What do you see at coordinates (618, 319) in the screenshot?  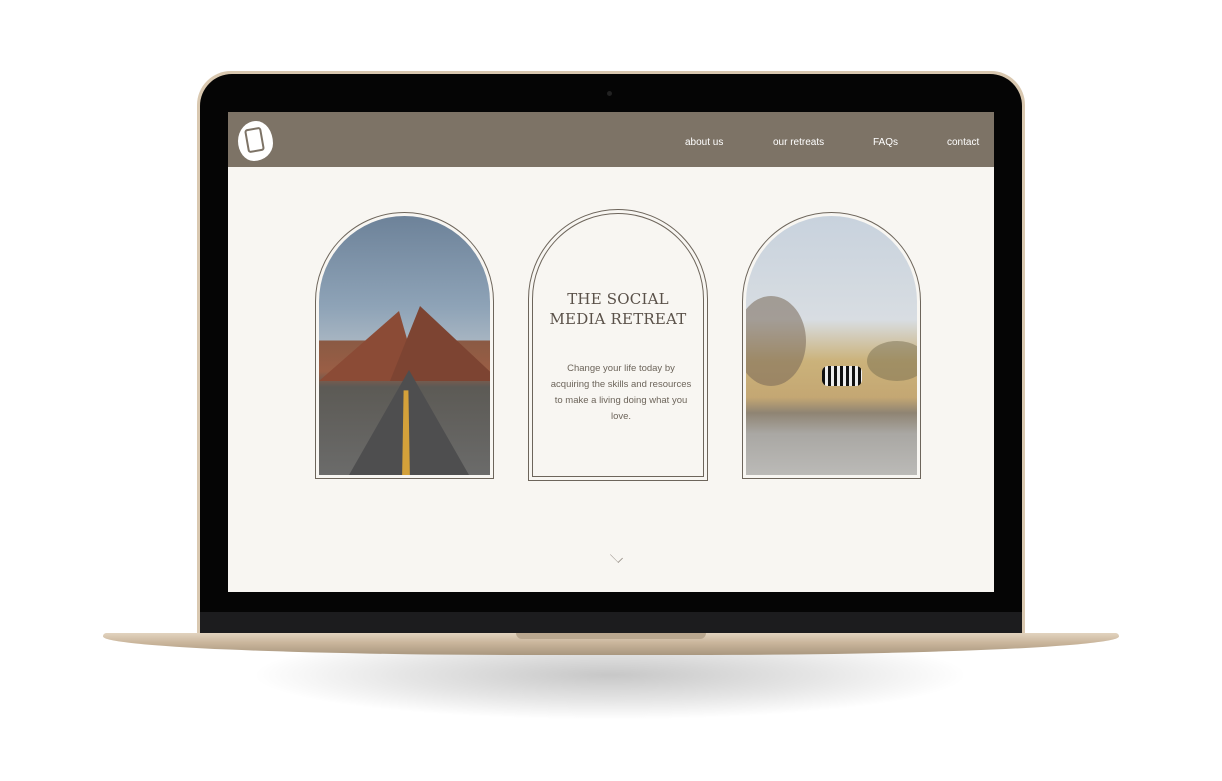 I see `hero-title-line2: MEDIA RETREAT` at bounding box center [618, 319].